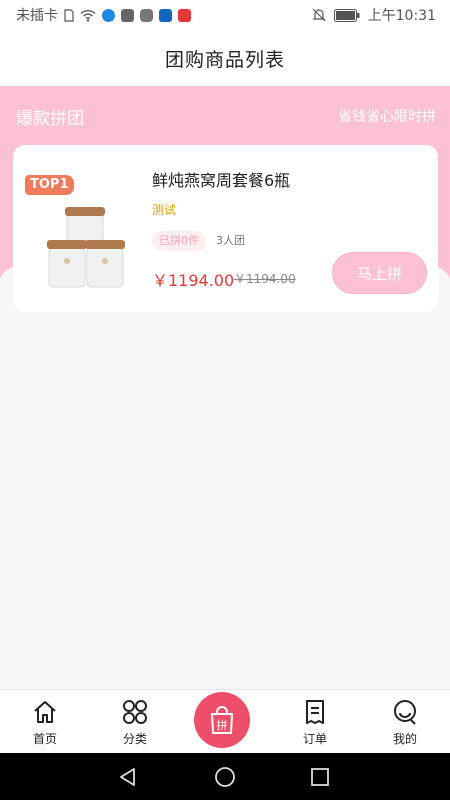 Image resolution: width=450 pixels, height=800 pixels. What do you see at coordinates (45, 712) in the screenshot?
I see `home-icon` at bounding box center [45, 712].